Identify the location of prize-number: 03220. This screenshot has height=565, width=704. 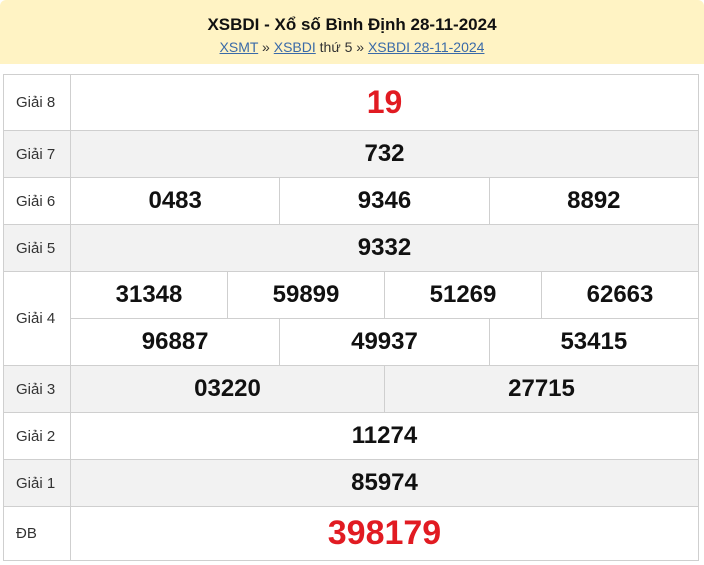
(227, 388).